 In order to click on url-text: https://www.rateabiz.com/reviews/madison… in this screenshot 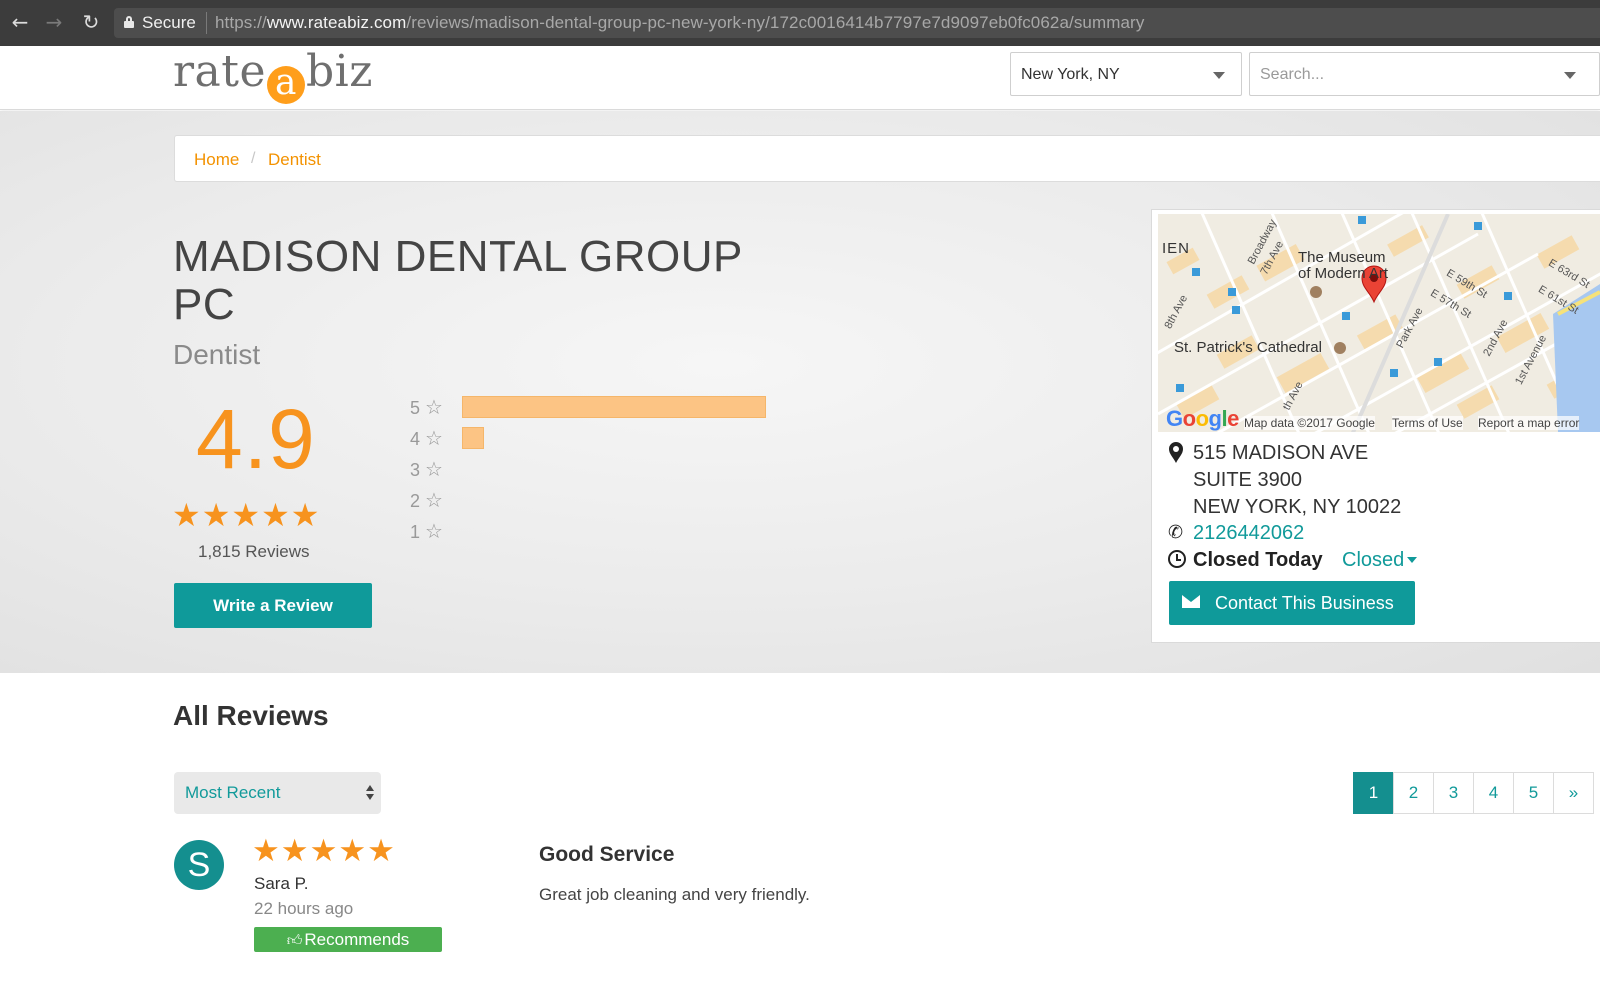, I will do `click(679, 23)`.